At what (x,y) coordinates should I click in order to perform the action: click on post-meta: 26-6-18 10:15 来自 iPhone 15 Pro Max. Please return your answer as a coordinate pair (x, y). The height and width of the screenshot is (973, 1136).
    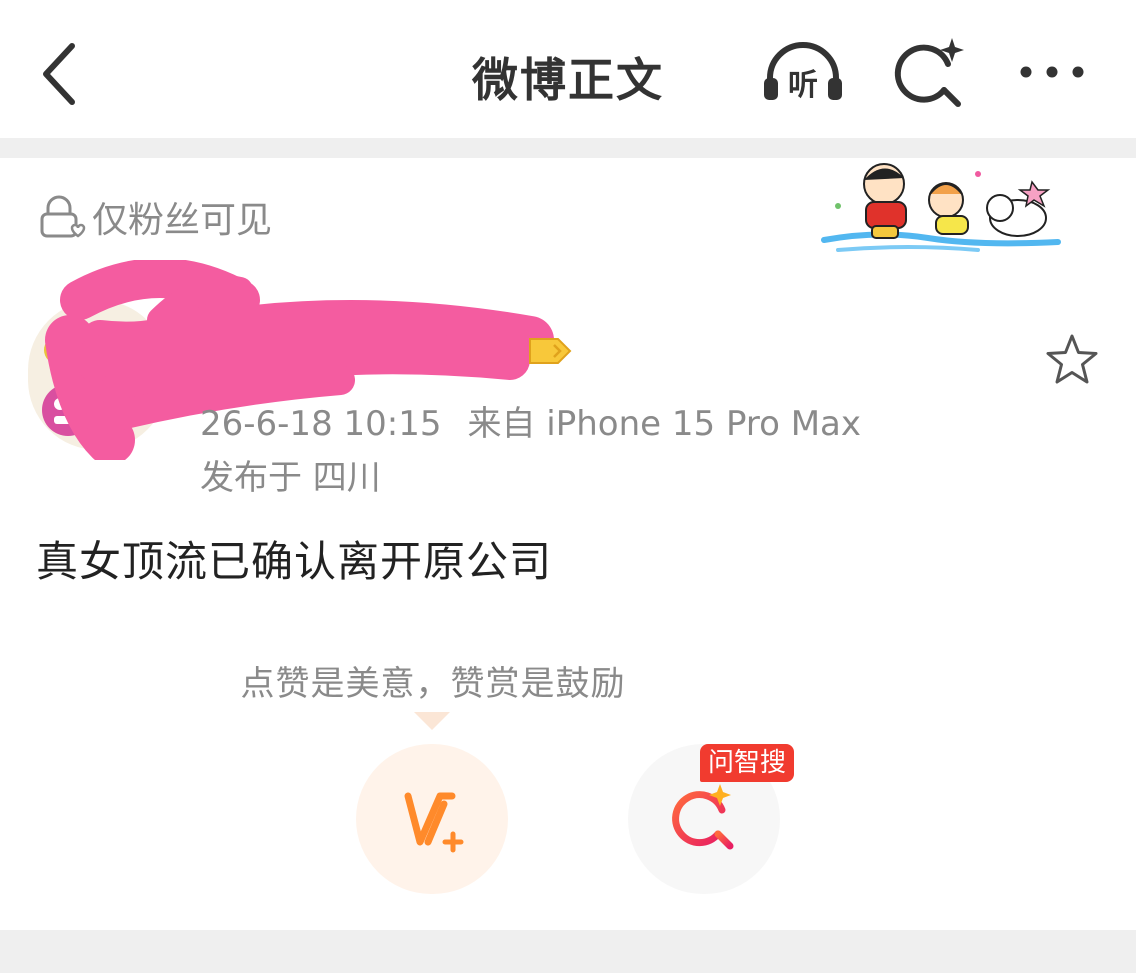
    Looking at the image, I should click on (530, 420).